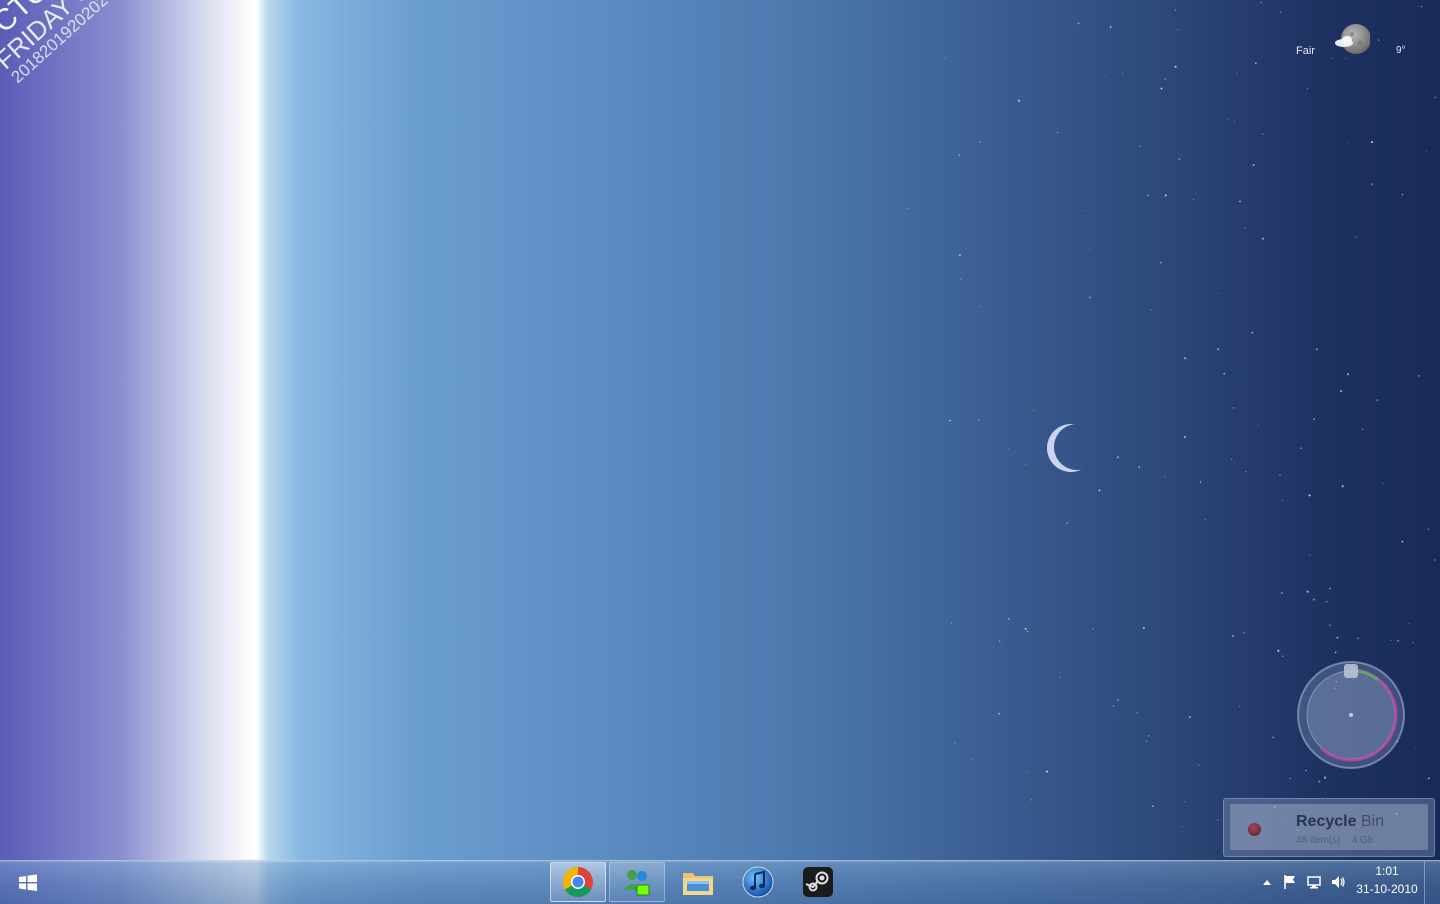 The width and height of the screenshot is (1440, 904). I want to click on recycle-bin-widget: Recycle Bin 48 item(s) 4 Gb, so click(1329, 827).